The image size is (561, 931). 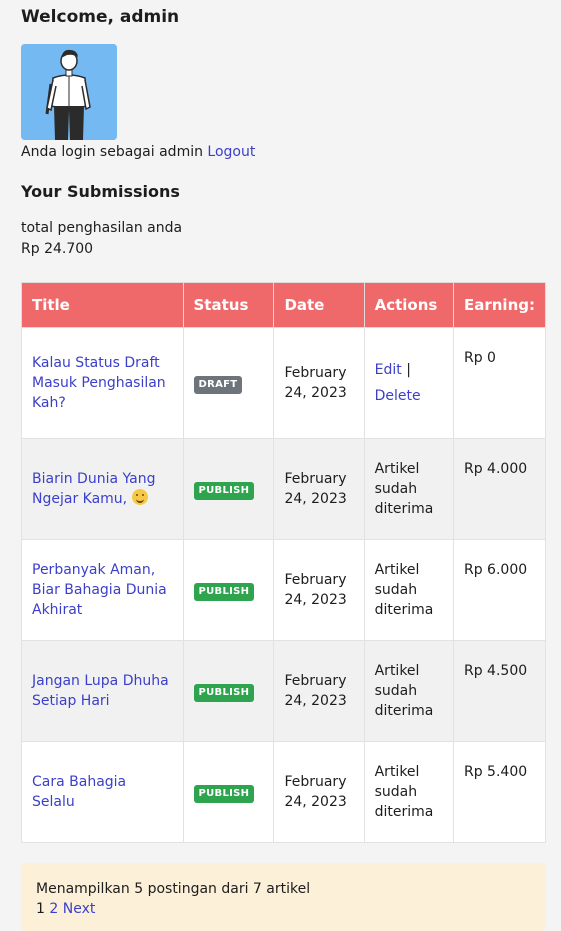 I want to click on title-cell: Biarin Dunia Yang Ngejar Kamu,, so click(x=102, y=489).